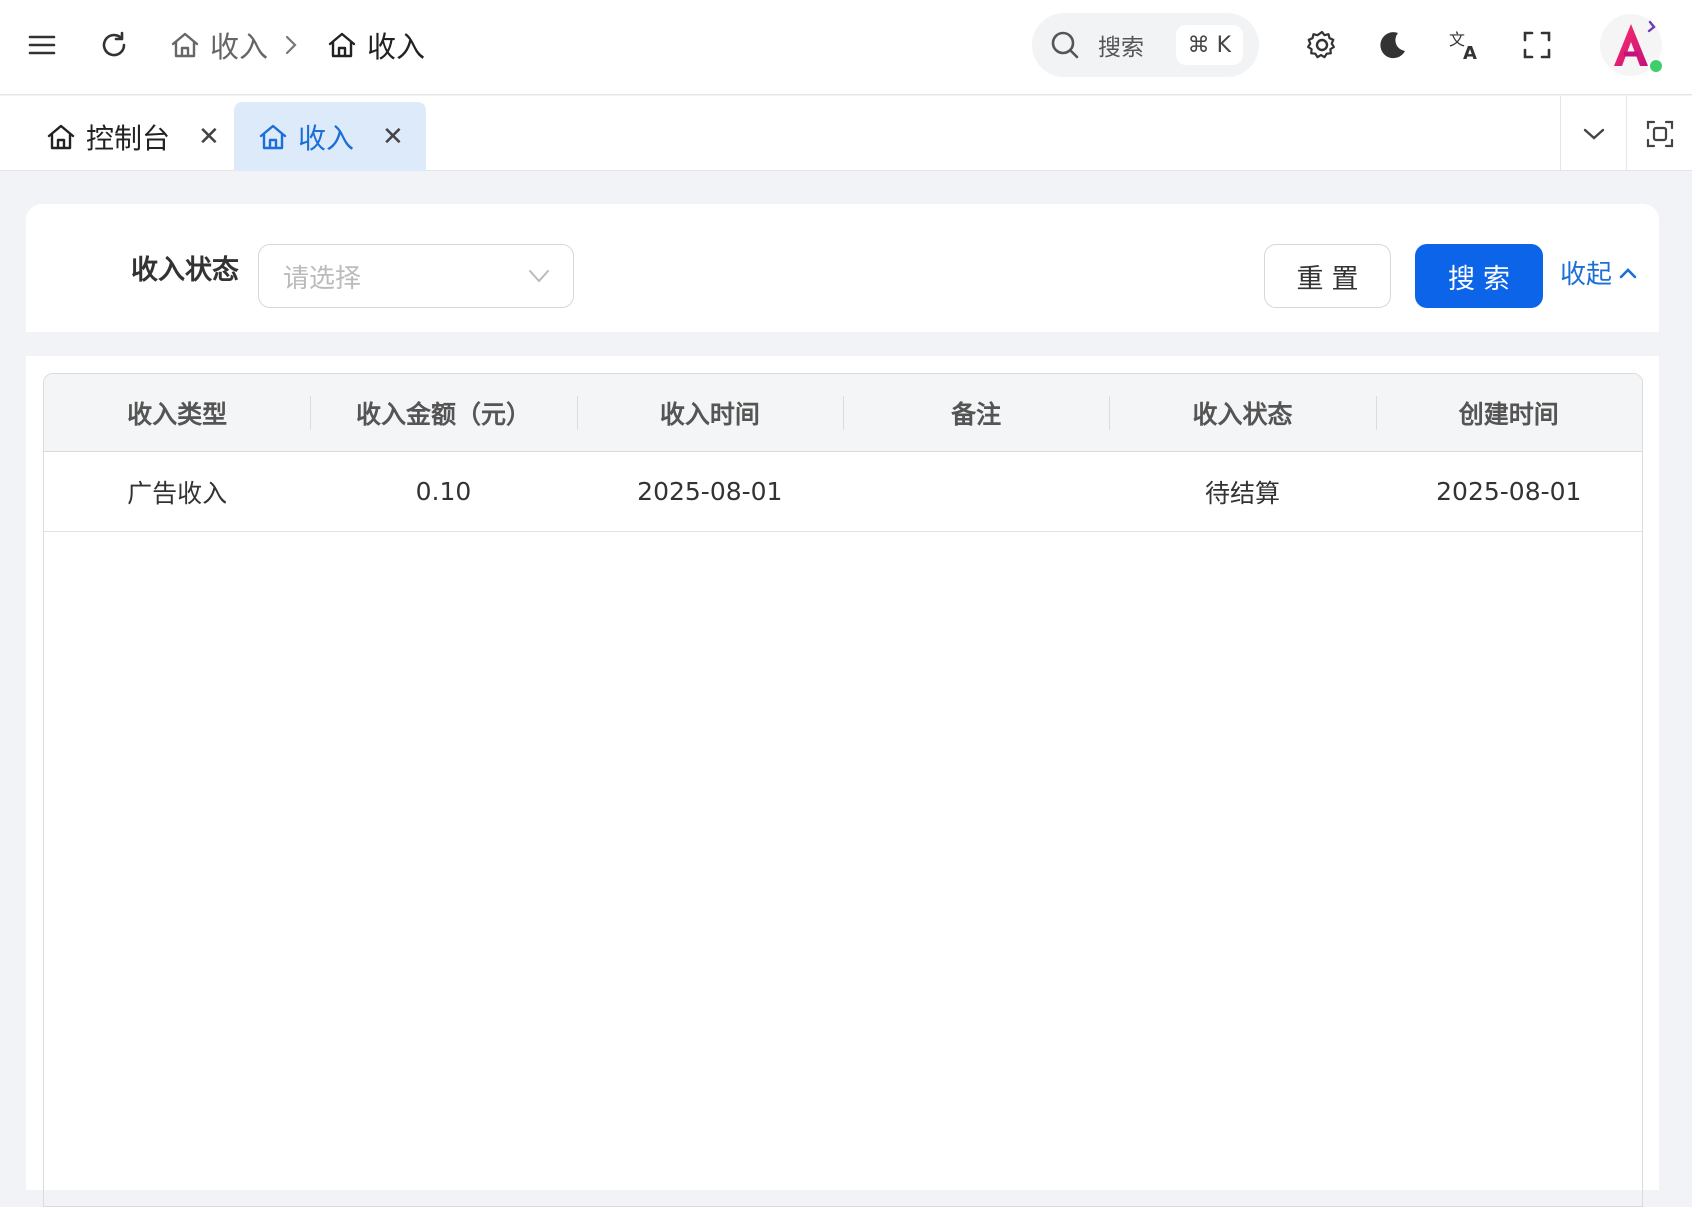  I want to click on collapse-filter-toggle: 收起, so click(1599, 272).